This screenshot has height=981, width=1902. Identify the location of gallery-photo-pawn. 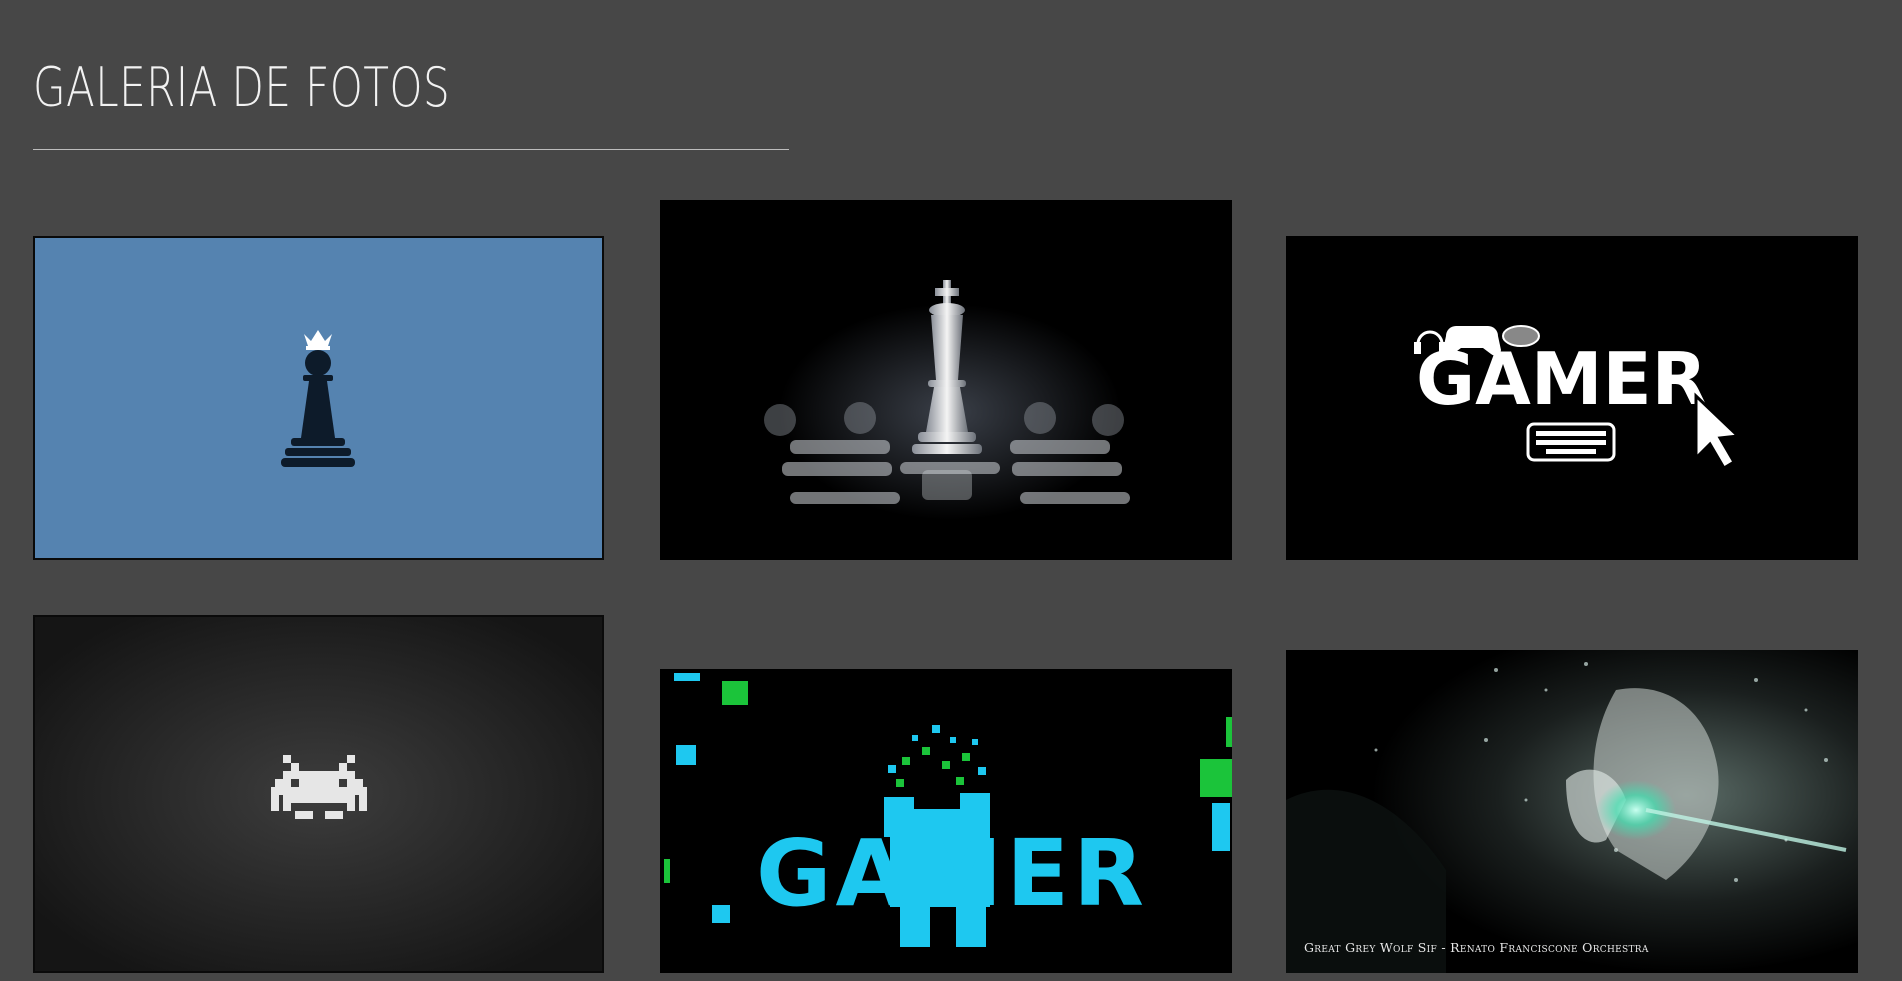
(318, 398).